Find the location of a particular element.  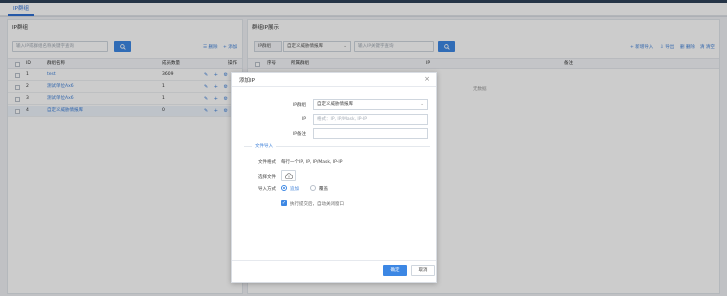

modal-header: 添加IP × is located at coordinates (334, 80).